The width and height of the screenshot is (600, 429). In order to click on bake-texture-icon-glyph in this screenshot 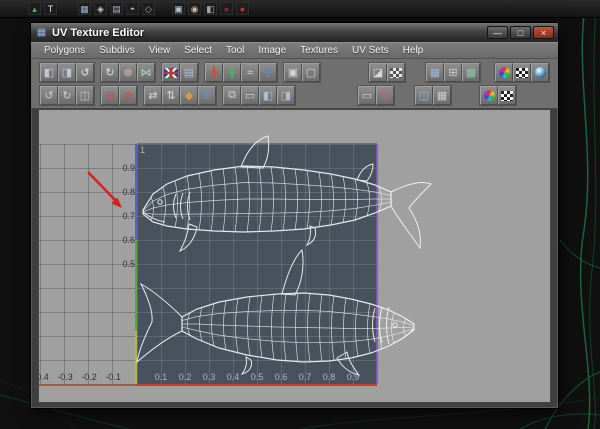, I will do `click(540, 72)`.